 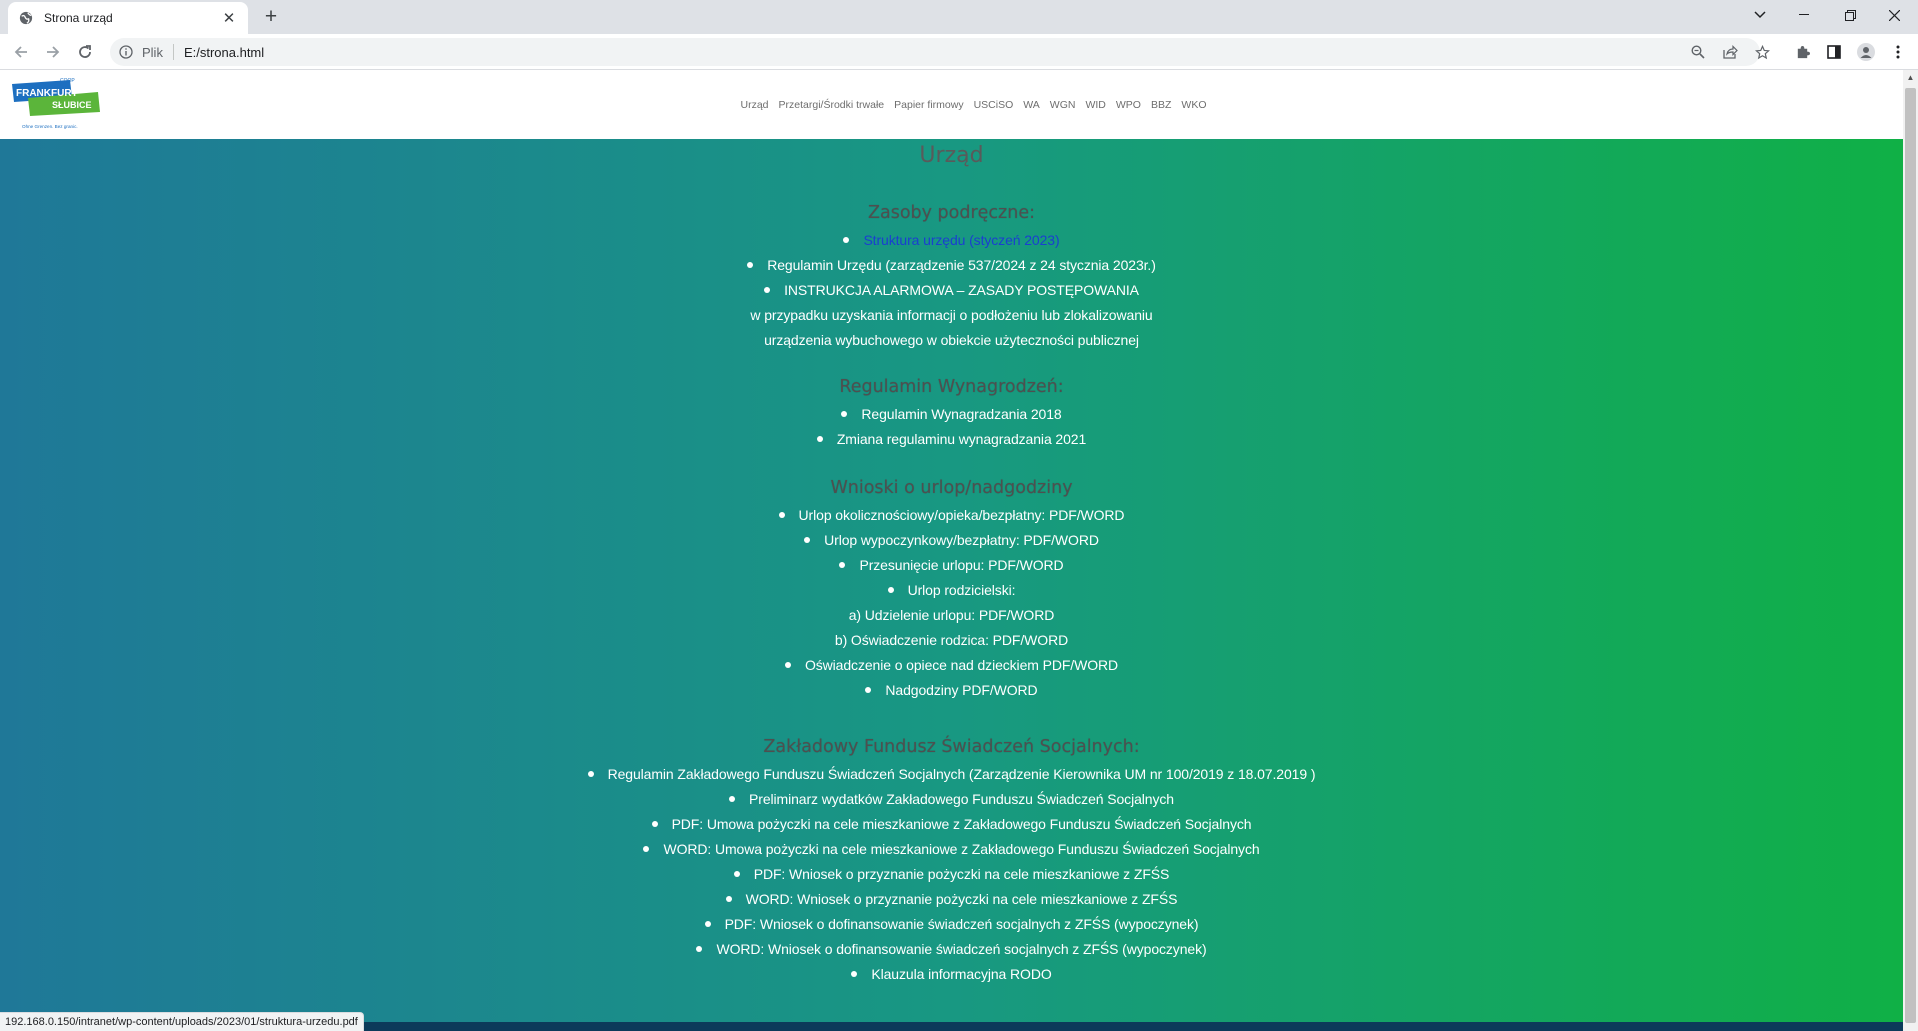 I want to click on list-item: Nadgodziny PDF/WORD, so click(x=951, y=690).